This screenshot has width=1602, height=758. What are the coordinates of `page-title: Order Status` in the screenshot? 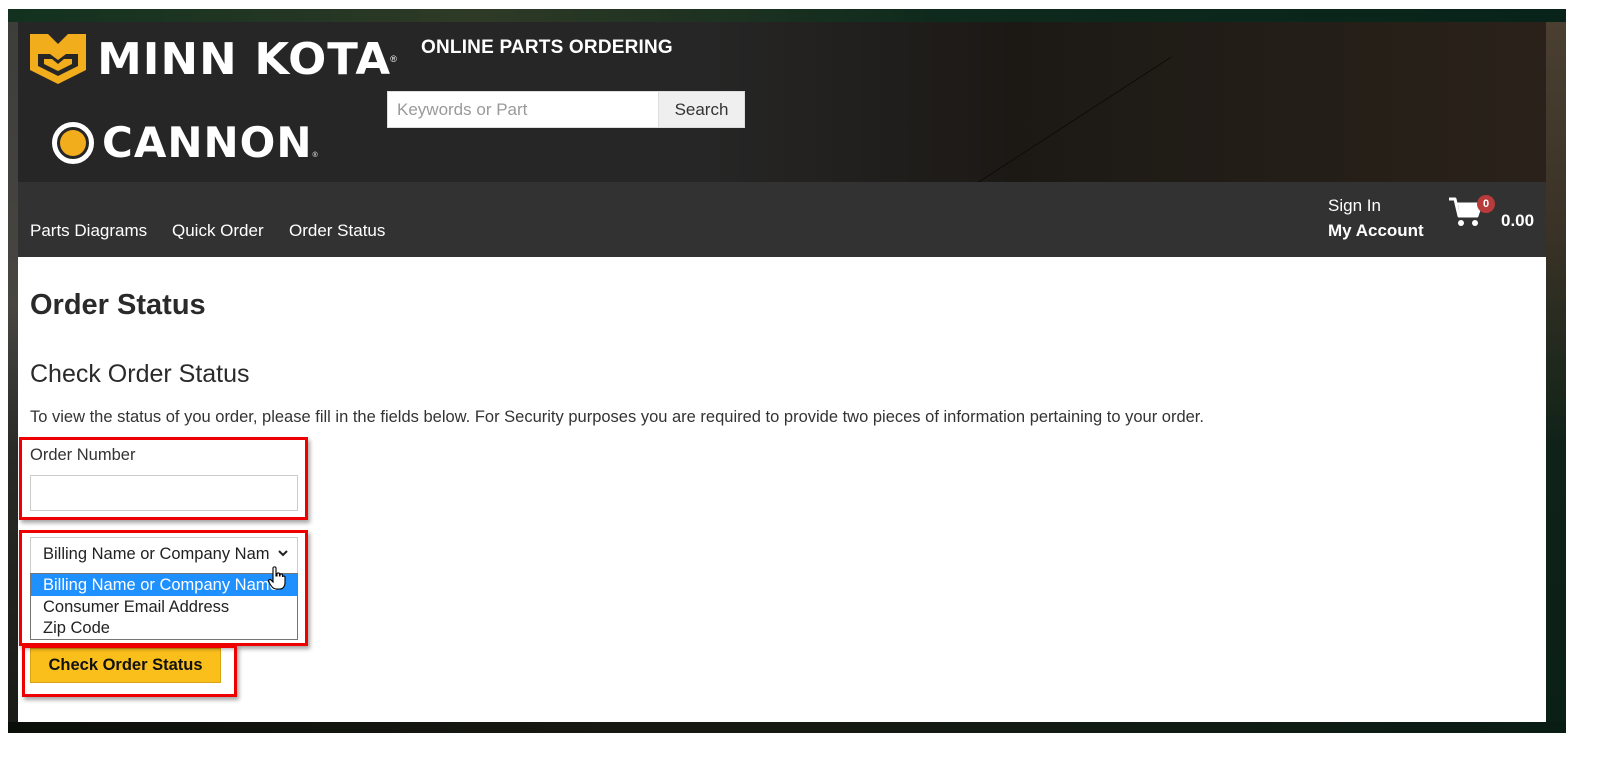 It's located at (118, 305).